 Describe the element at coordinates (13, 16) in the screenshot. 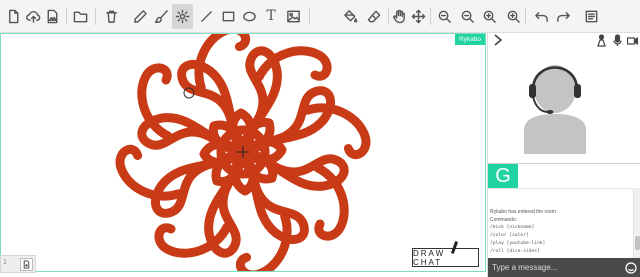

I see `new-file-icon` at that location.